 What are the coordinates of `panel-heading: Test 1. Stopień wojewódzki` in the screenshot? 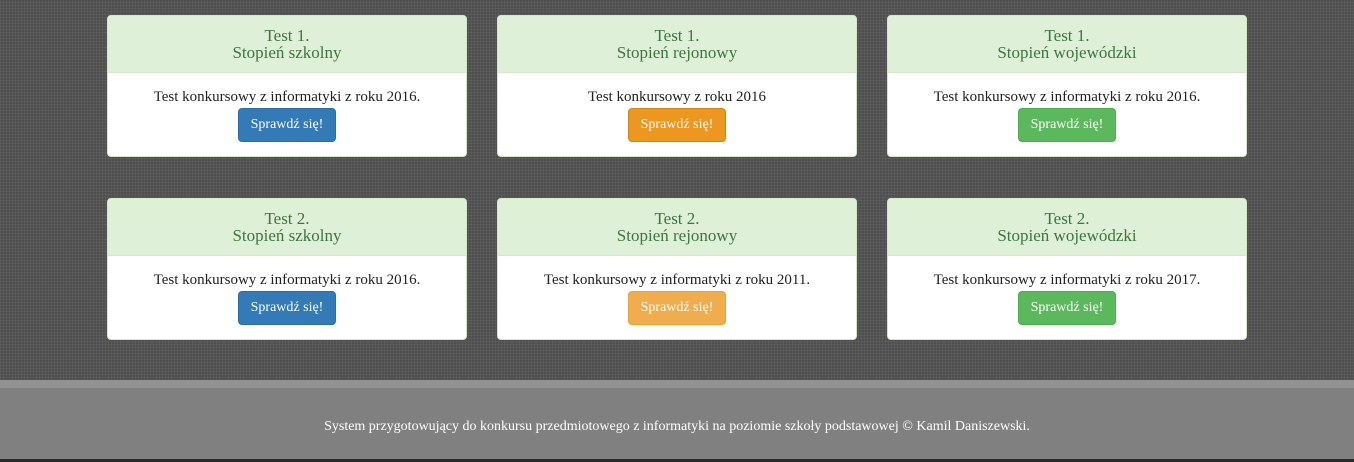 It's located at (1067, 44).